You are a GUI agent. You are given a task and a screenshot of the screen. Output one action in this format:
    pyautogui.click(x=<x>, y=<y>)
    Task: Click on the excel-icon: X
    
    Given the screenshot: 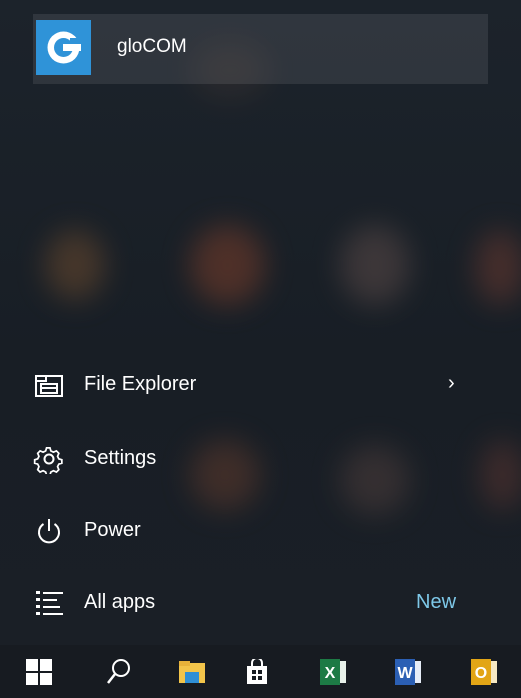 What is the action you would take?
    pyautogui.click(x=333, y=671)
    